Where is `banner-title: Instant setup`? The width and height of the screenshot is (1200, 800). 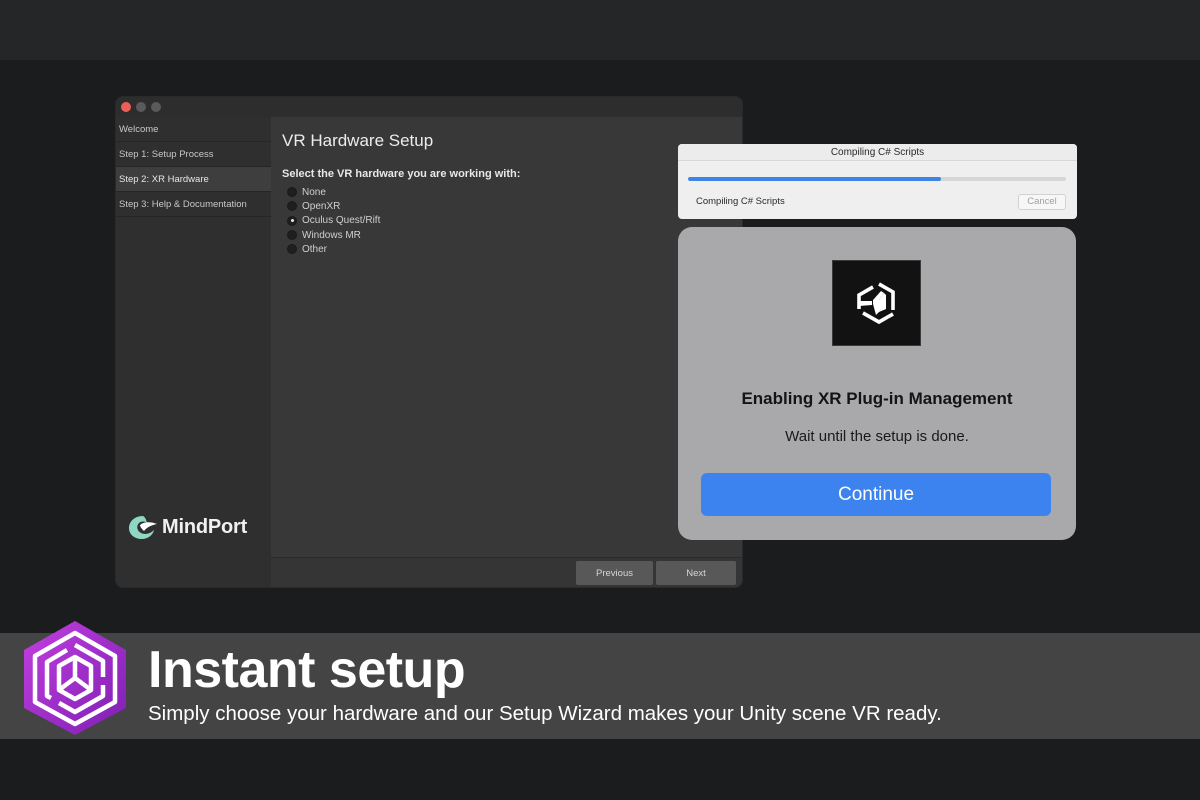 banner-title: Instant setup is located at coordinates (307, 670).